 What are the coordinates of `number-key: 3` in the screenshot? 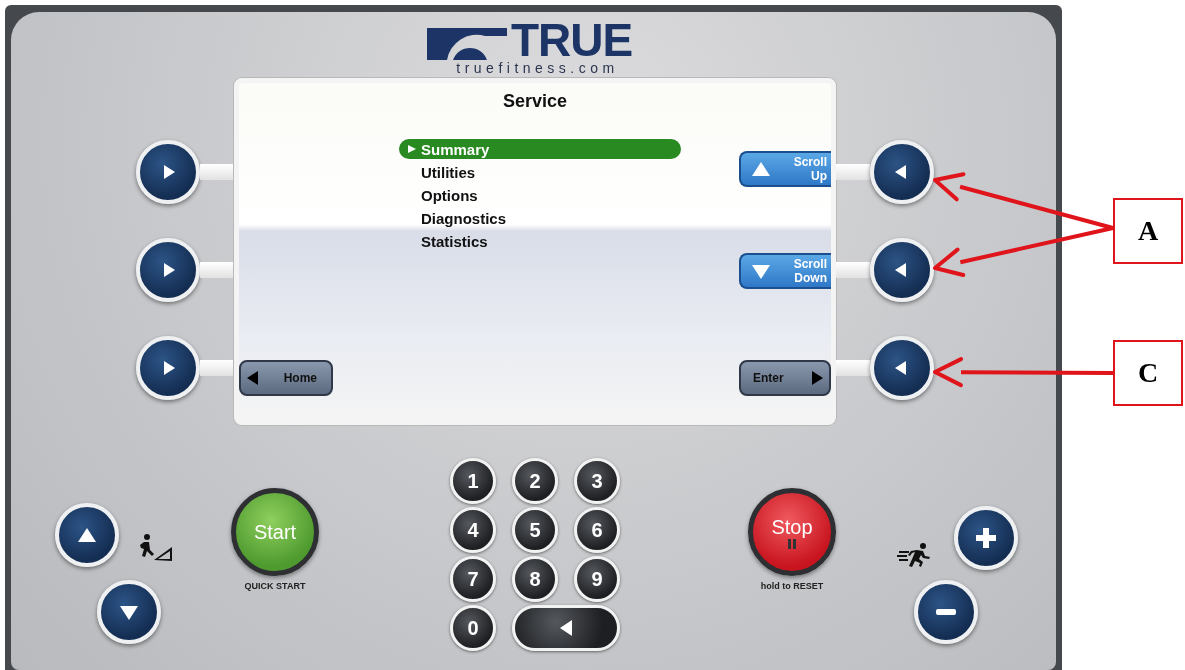 It's located at (597, 481).